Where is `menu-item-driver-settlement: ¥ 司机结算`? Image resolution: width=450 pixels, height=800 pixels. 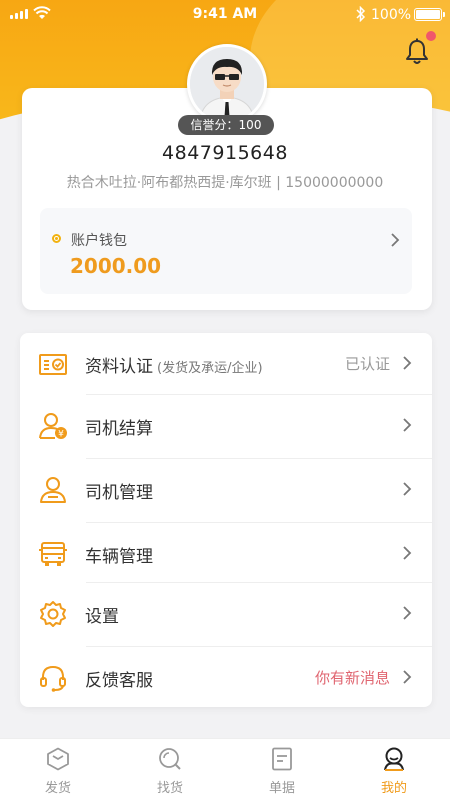 menu-item-driver-settlement: ¥ 司机结算 is located at coordinates (226, 427).